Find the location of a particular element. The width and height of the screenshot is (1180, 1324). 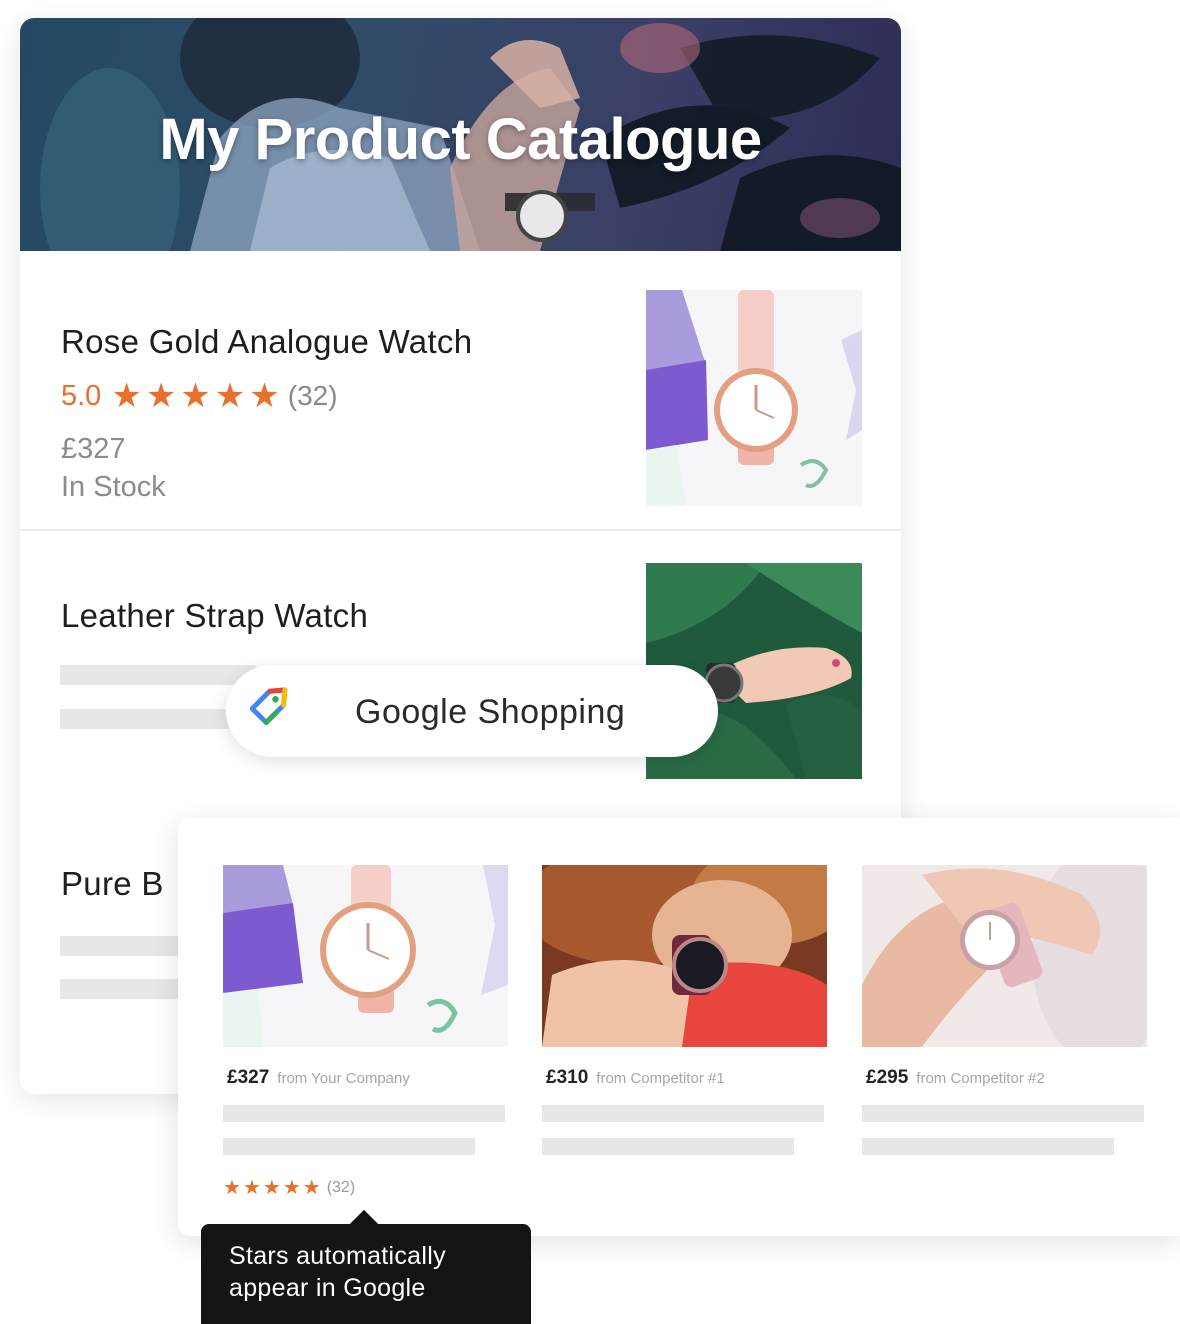

product-rating: 5.0 ★ ★ ★ ★ ★ (32) is located at coordinates (199, 396).